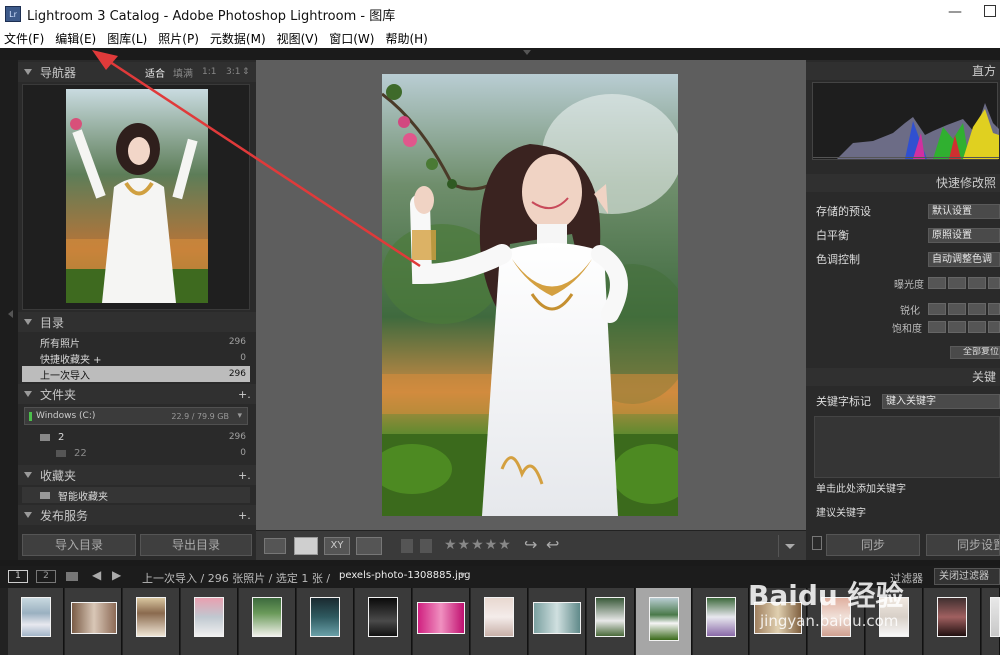  What do you see at coordinates (964, 259) in the screenshot?
I see `auto-tone-button: 自动调整色调` at bounding box center [964, 259].